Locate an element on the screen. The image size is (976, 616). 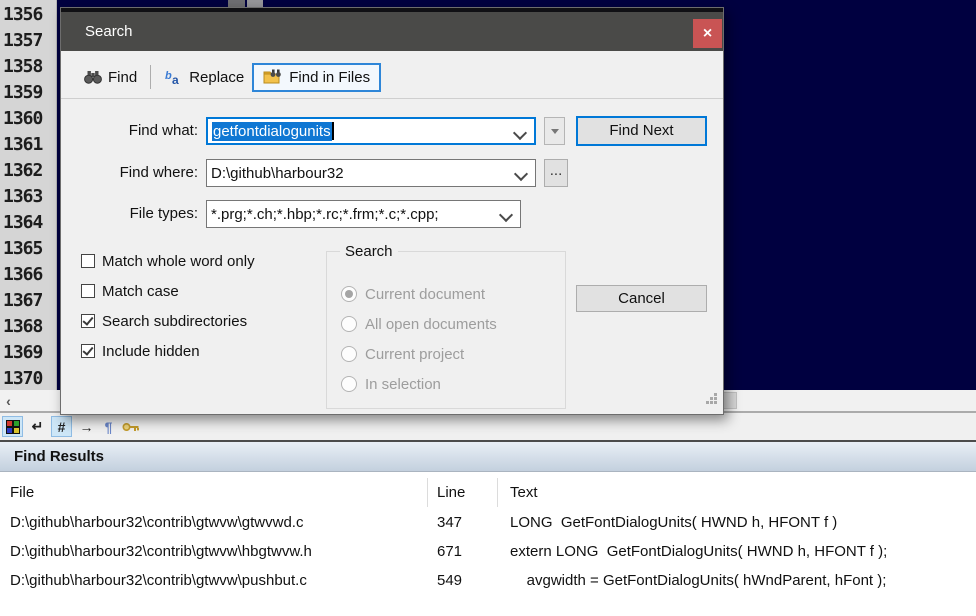
text-caret is located at coordinates (332, 131).